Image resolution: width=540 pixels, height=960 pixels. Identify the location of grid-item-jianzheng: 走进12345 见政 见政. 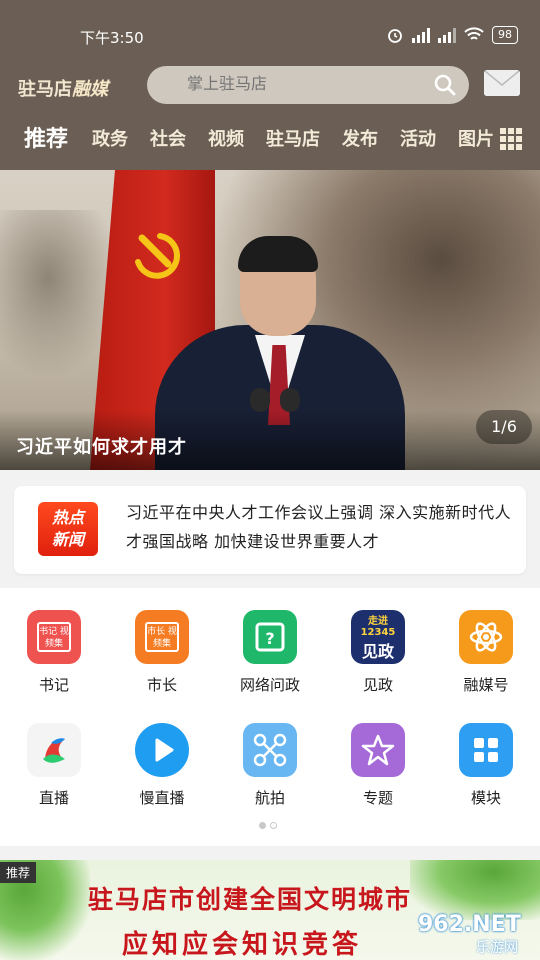
(378, 652).